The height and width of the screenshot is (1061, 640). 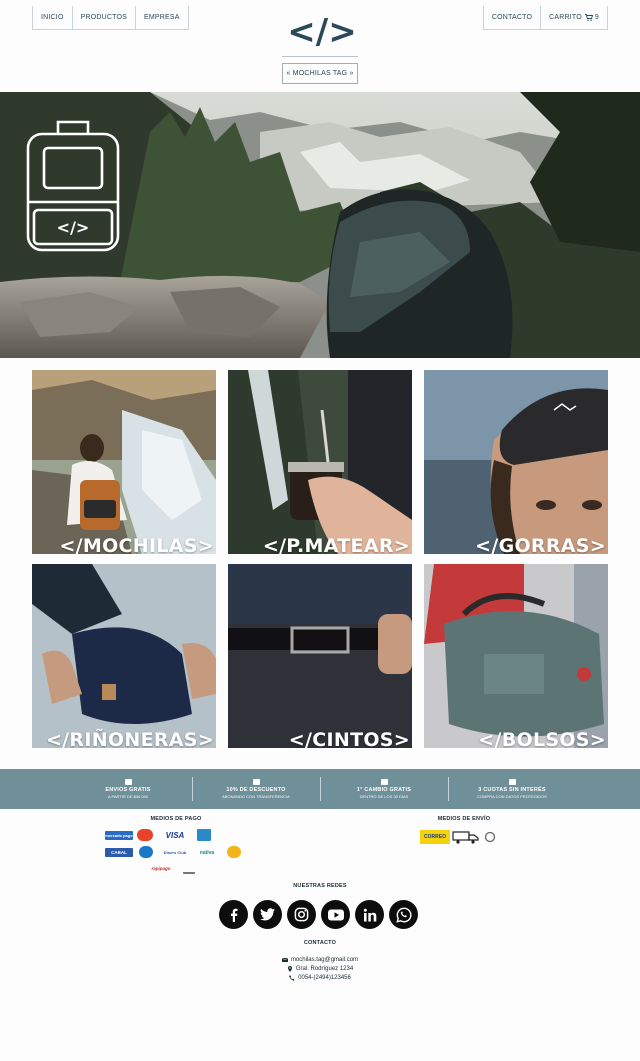 What do you see at coordinates (128, 782) in the screenshot?
I see `gift-icon` at bounding box center [128, 782].